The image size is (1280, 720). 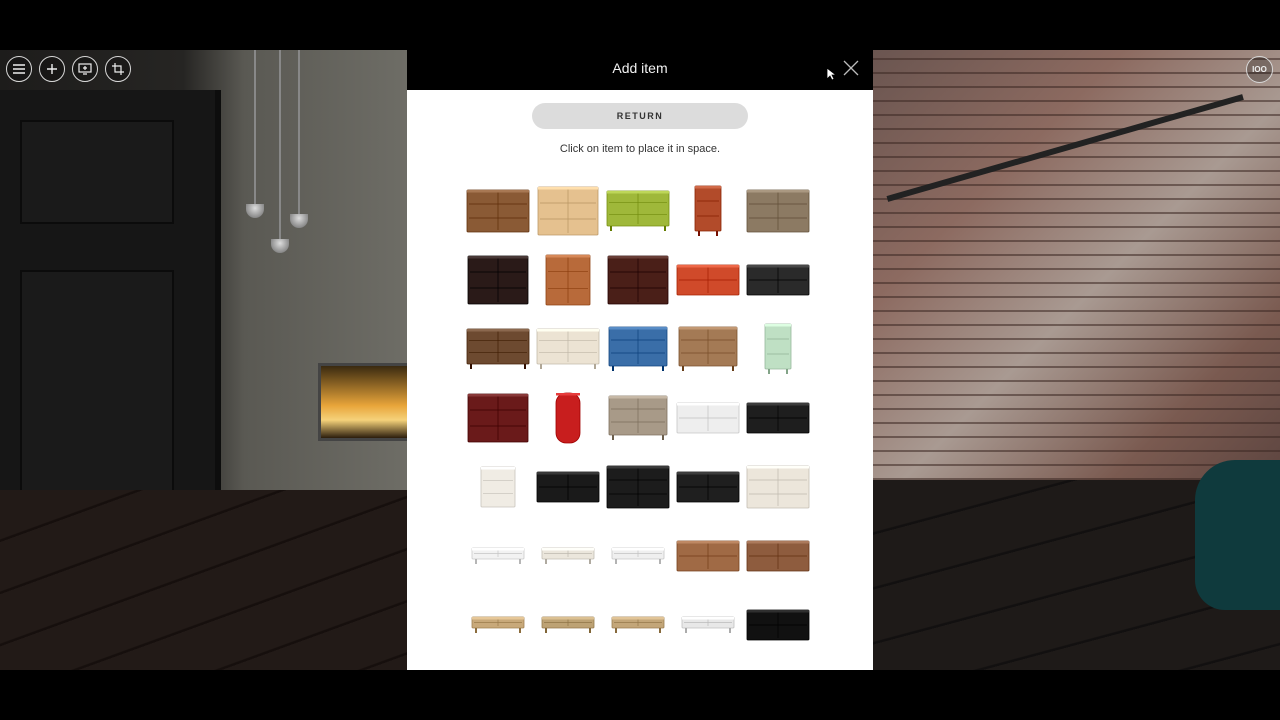 I want to click on screen-add-icon, so click(x=85, y=69).